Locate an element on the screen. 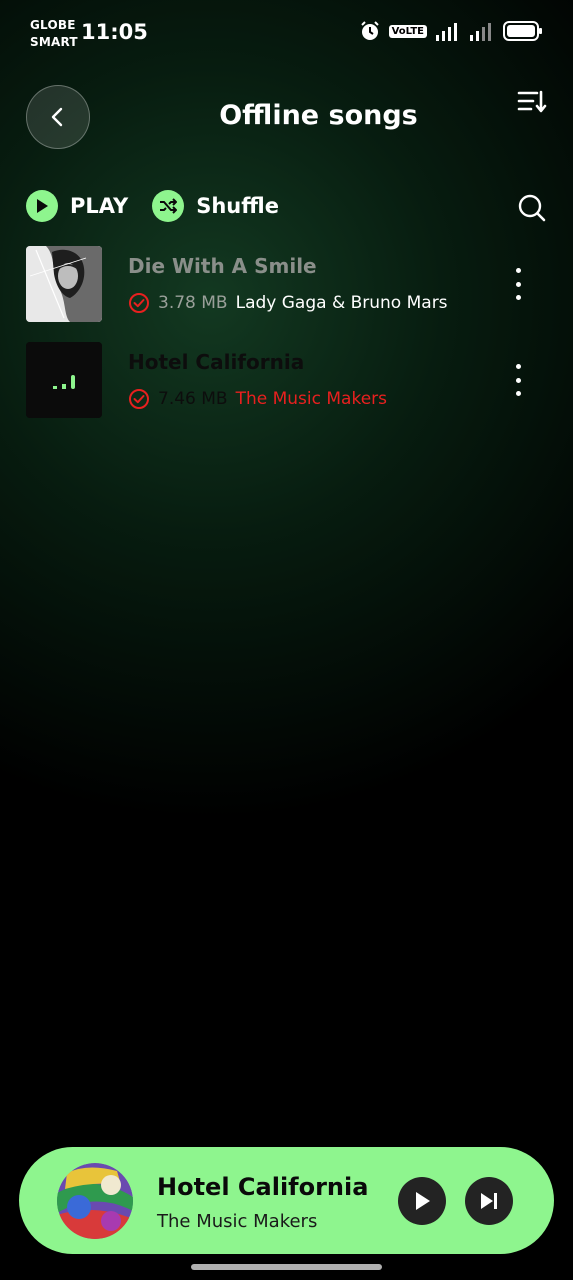  song-meta: 7.46 MB The Music Makers is located at coordinates (257, 399).